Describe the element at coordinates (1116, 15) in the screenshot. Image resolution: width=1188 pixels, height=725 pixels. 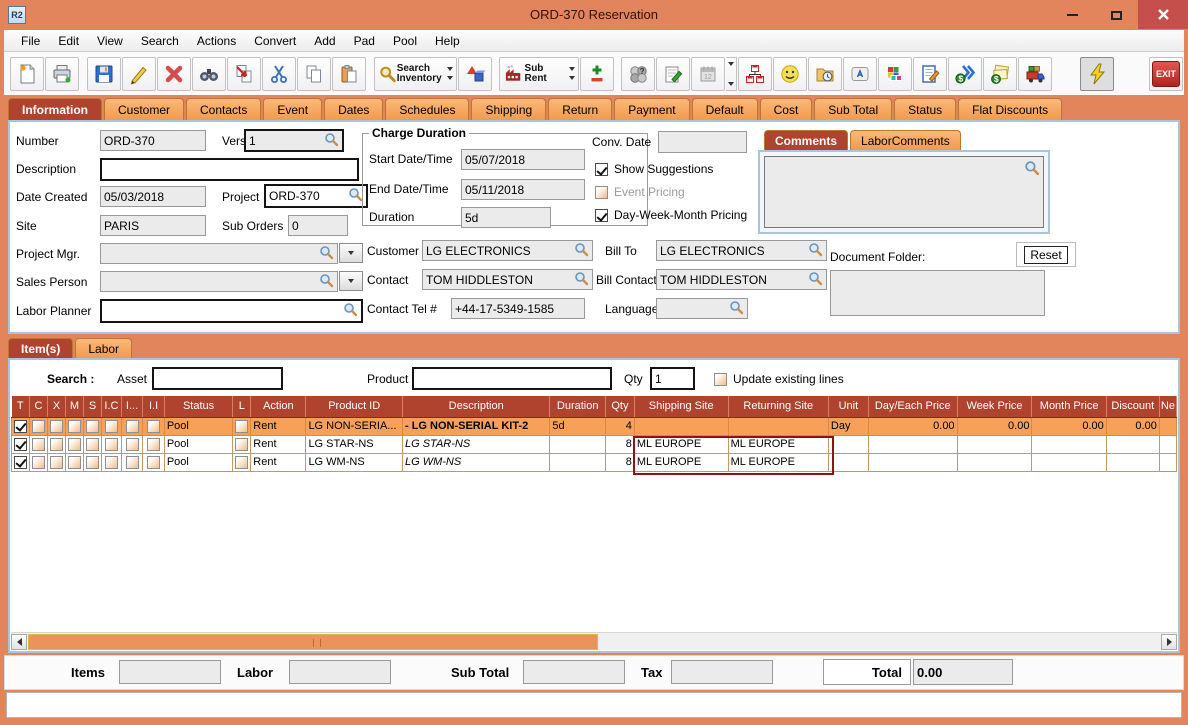
I see `maximize-button` at that location.